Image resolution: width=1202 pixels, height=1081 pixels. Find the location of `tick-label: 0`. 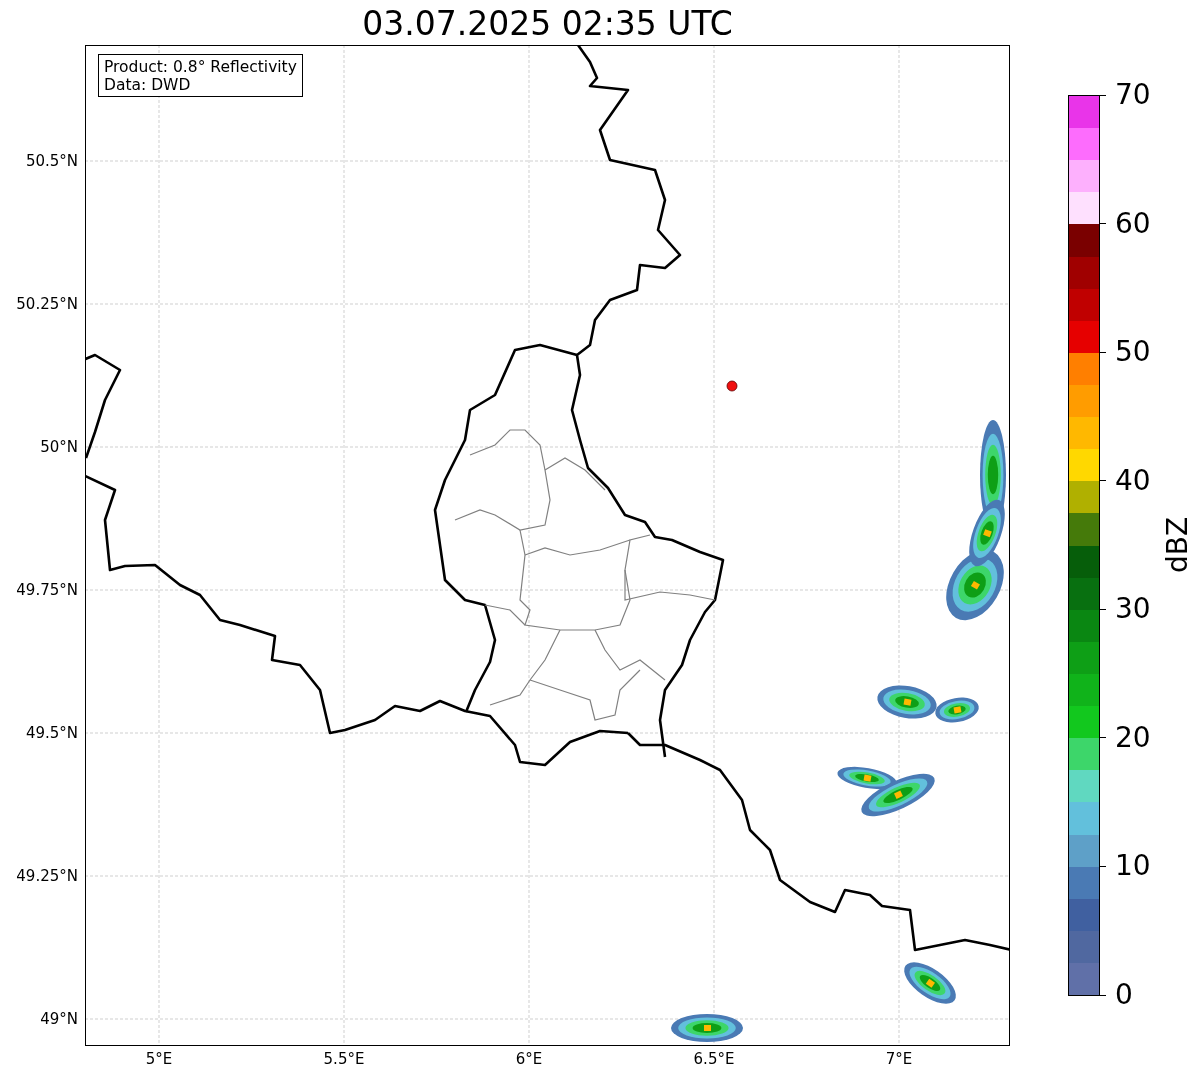

tick-label: 0 is located at coordinates (1124, 995).